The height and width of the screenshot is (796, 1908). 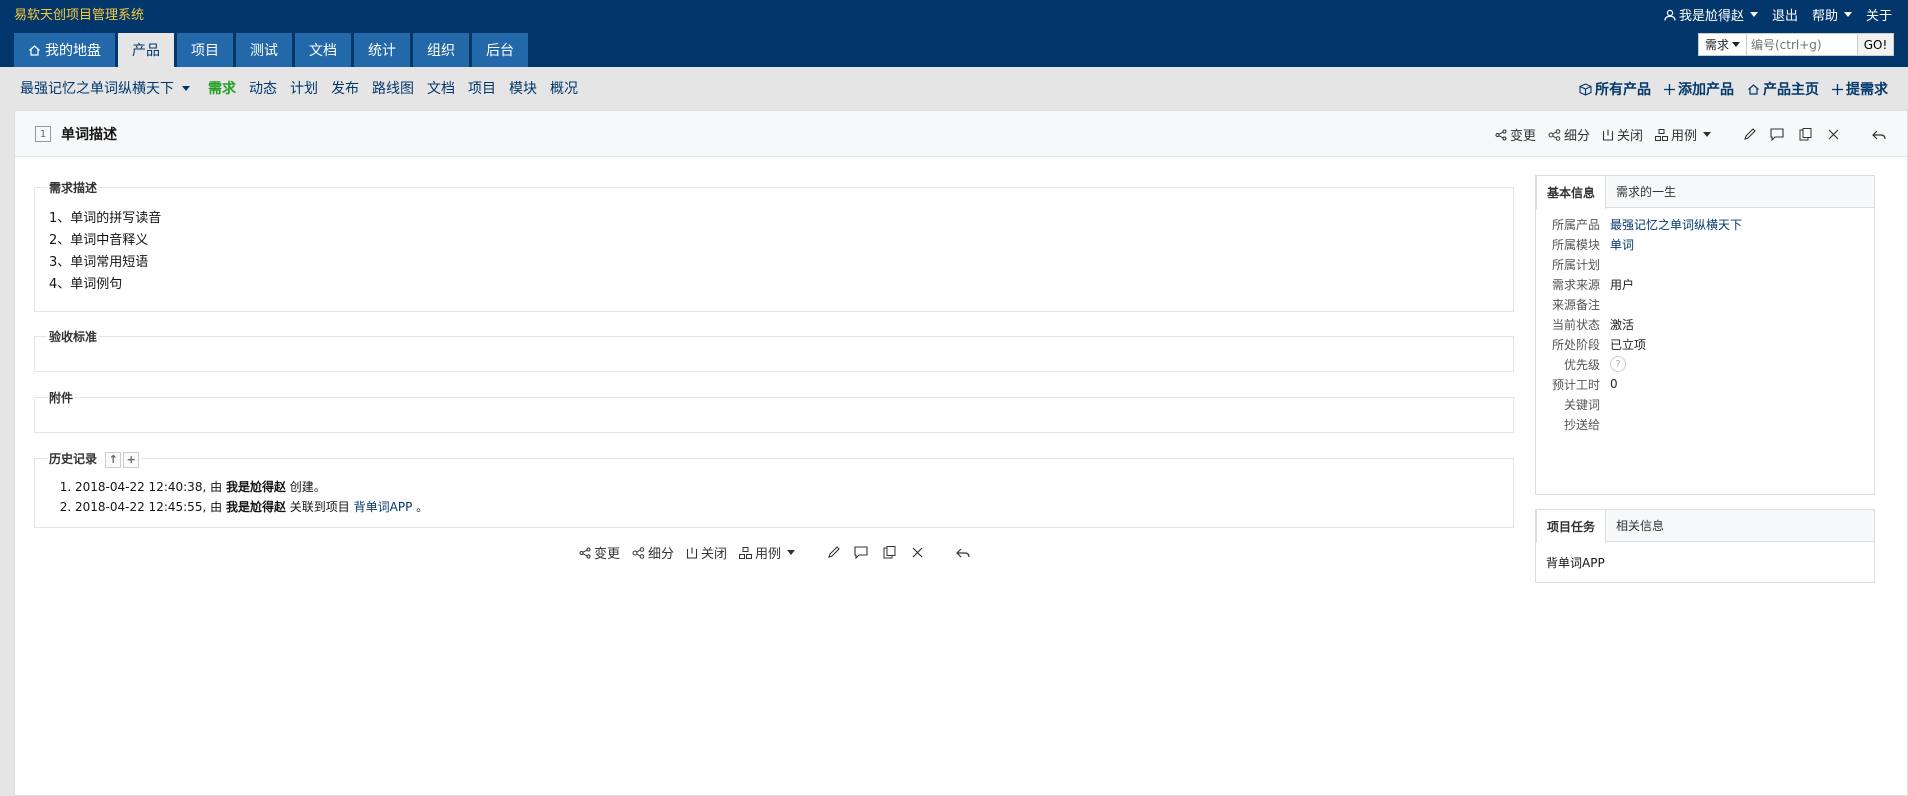 I want to click on about-link: 关于, so click(x=1879, y=14).